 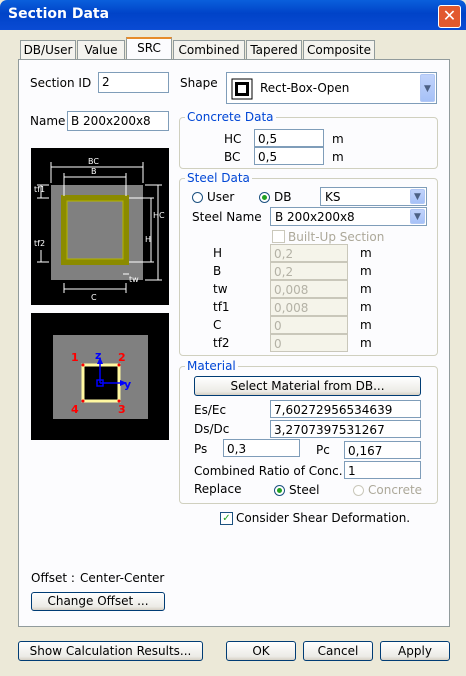 I want to click on steel-c-unit: m, so click(x=366, y=325).